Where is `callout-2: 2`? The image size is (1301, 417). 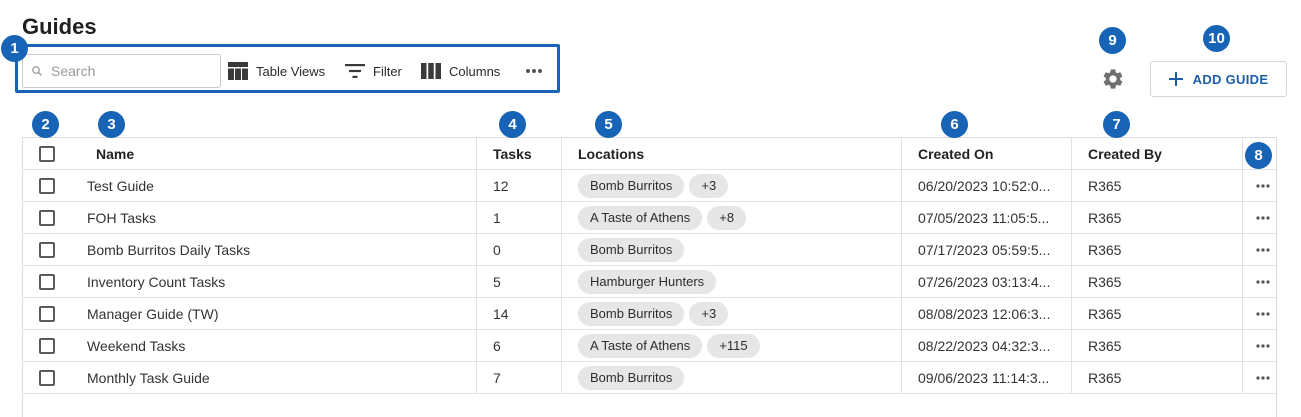
callout-2: 2 is located at coordinates (45, 124).